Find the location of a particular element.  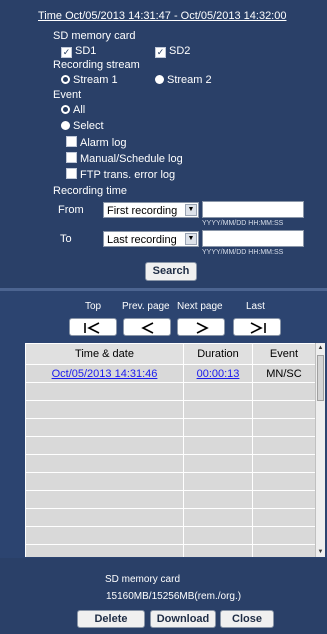

footer-sd-label: SD memory card is located at coordinates (143, 579).